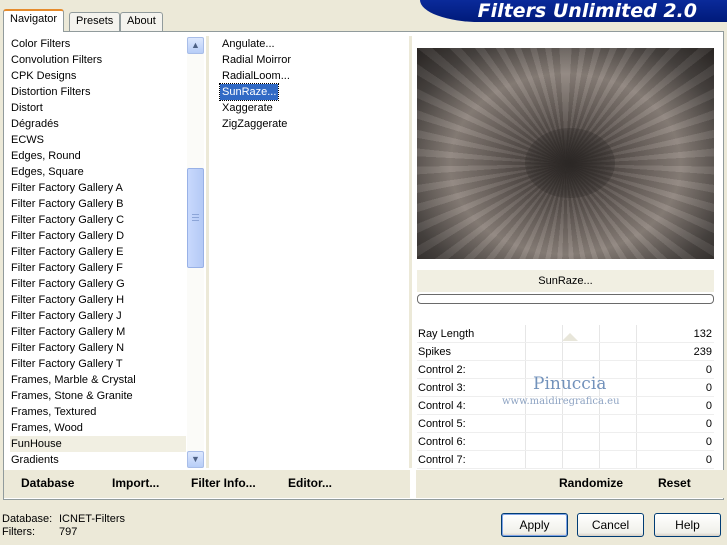  Describe the element at coordinates (254, 124) in the screenshot. I see `filter-item: ZigZaggerate` at that location.